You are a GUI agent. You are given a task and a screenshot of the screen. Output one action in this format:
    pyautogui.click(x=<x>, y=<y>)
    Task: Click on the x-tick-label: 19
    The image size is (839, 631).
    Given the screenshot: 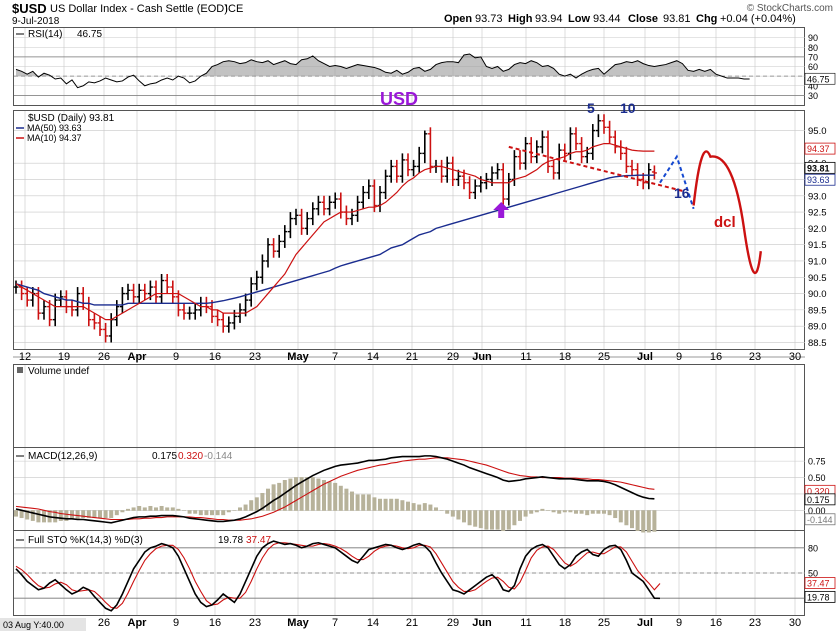 What is the action you would take?
    pyautogui.click(x=64, y=357)
    